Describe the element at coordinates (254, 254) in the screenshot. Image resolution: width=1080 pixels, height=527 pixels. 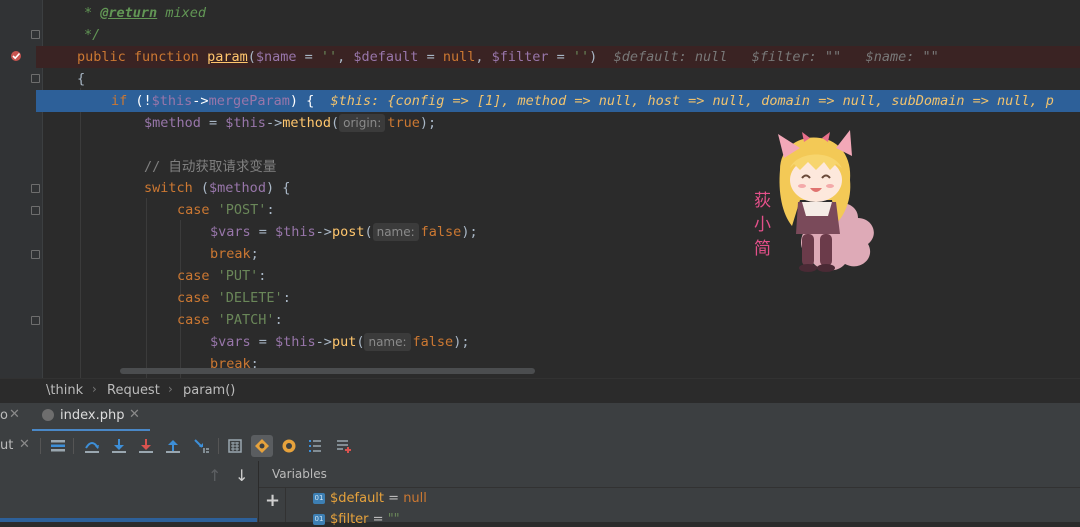
I see `semicolon: ;` at that location.